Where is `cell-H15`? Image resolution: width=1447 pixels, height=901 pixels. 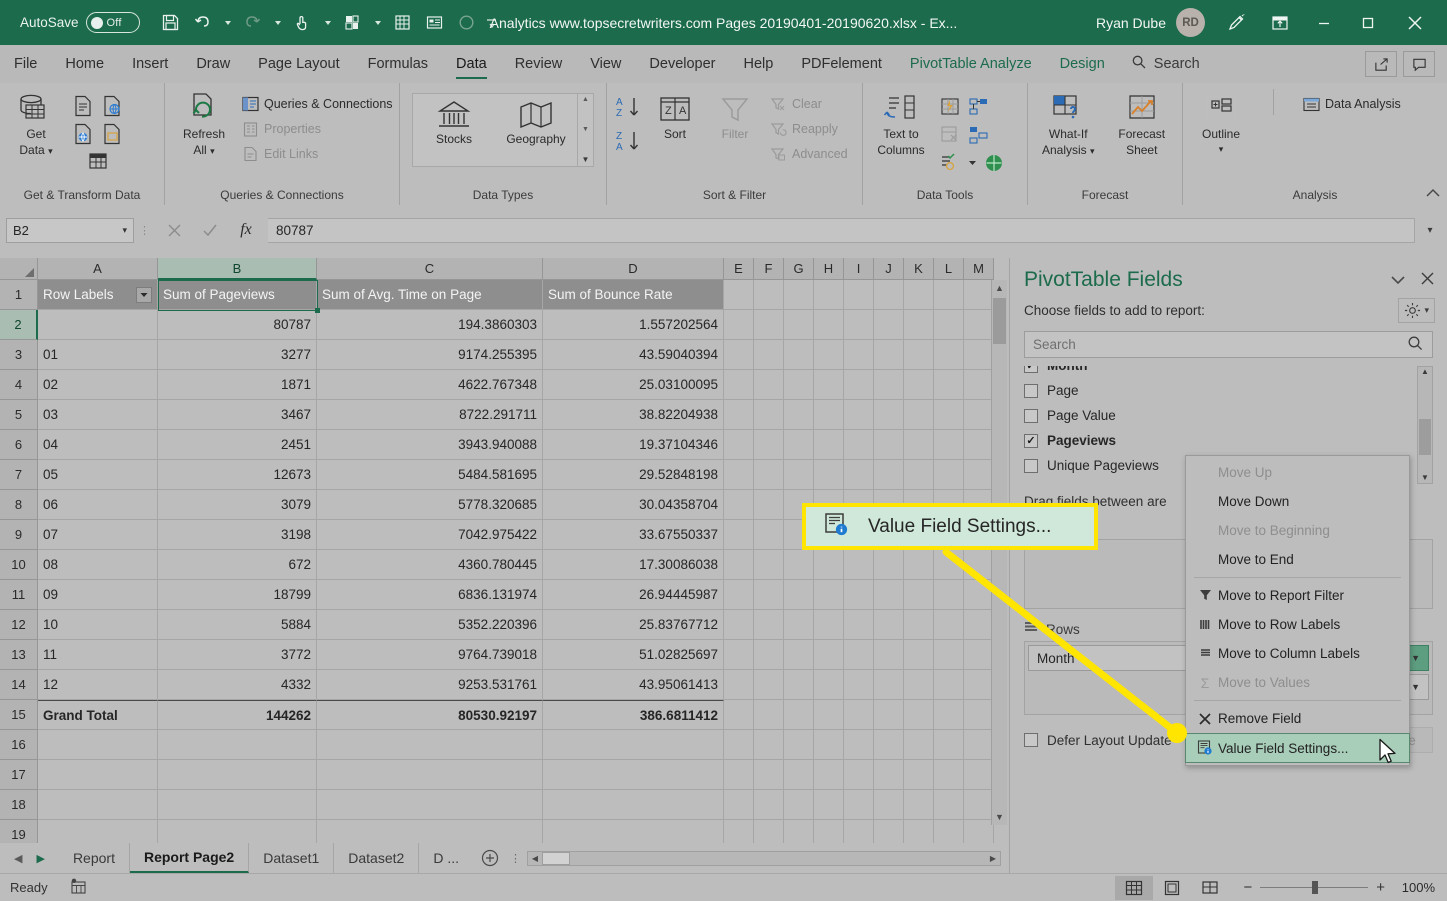
cell-H15 is located at coordinates (829, 715).